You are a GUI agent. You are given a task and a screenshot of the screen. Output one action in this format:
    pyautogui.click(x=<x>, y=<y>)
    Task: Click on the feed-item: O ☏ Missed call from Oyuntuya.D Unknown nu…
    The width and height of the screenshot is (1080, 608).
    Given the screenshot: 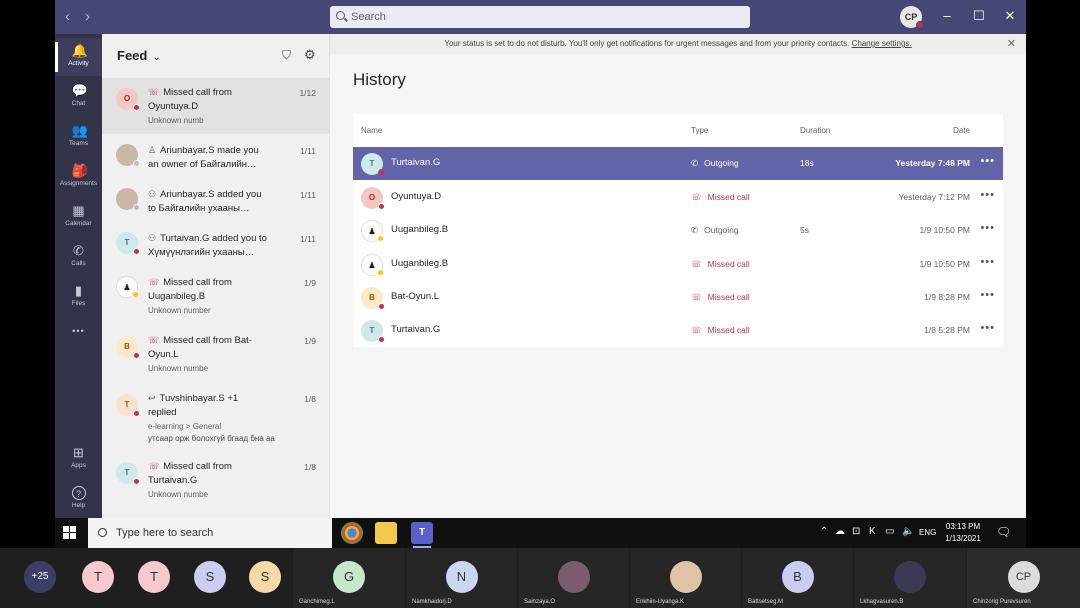 What is the action you would take?
    pyautogui.click(x=215, y=106)
    